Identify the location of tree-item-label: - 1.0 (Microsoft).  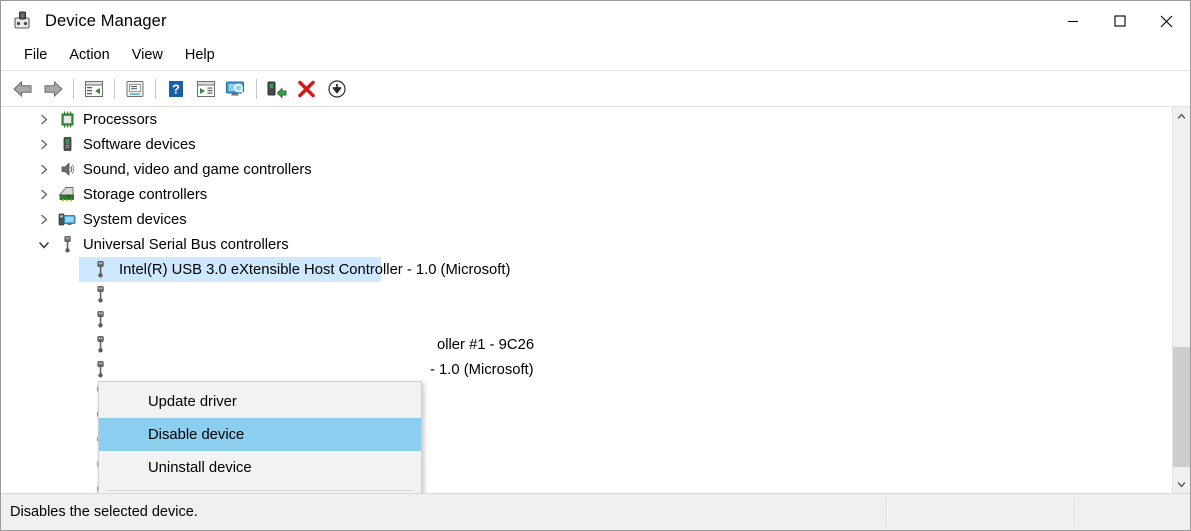
(482, 369).